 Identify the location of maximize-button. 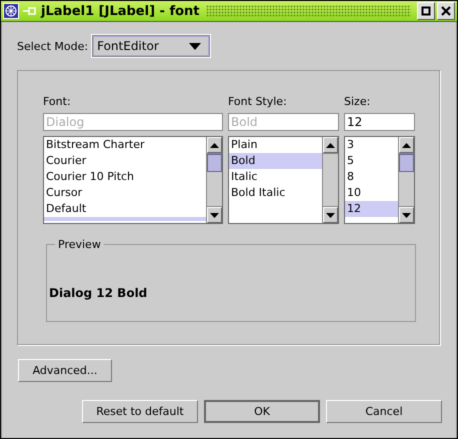
(426, 11).